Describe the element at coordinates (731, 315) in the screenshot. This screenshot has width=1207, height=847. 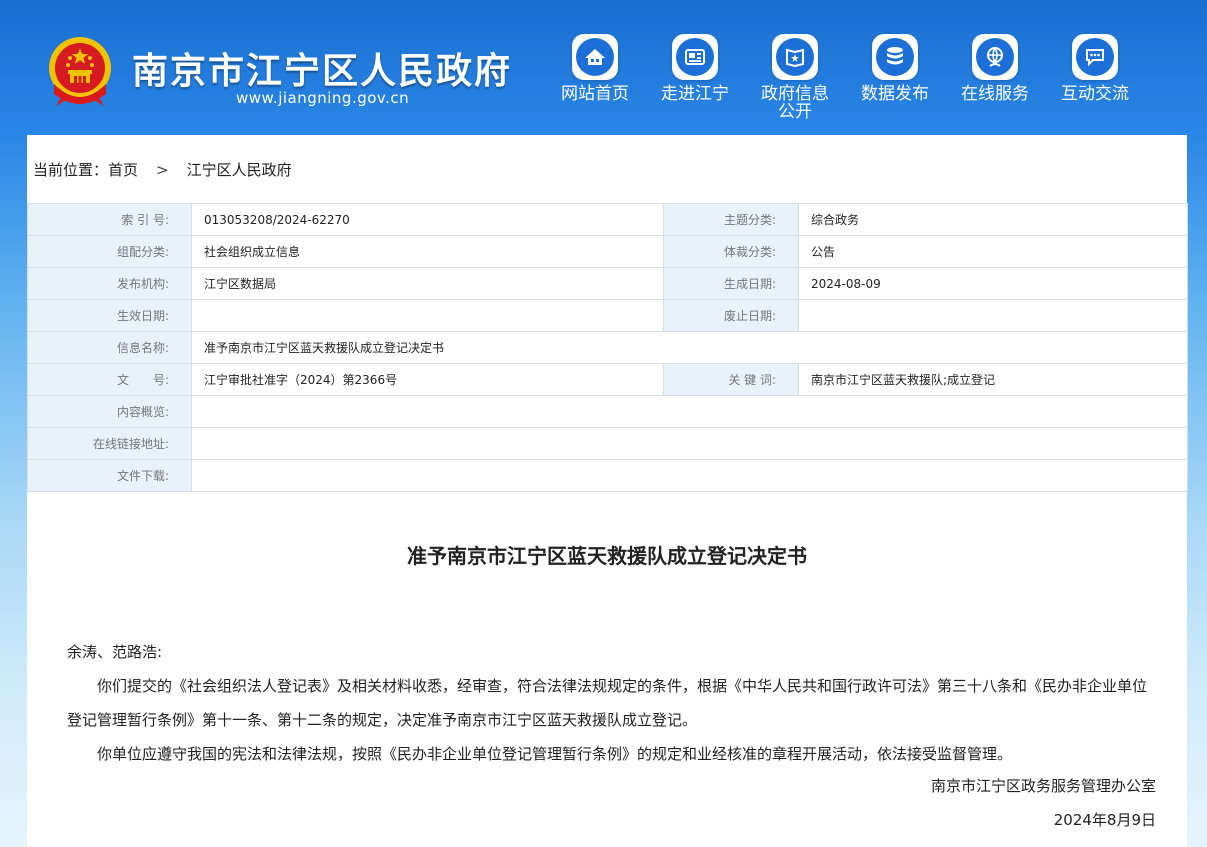
I see `meta-key-abolish-date: 废止日期:` at that location.